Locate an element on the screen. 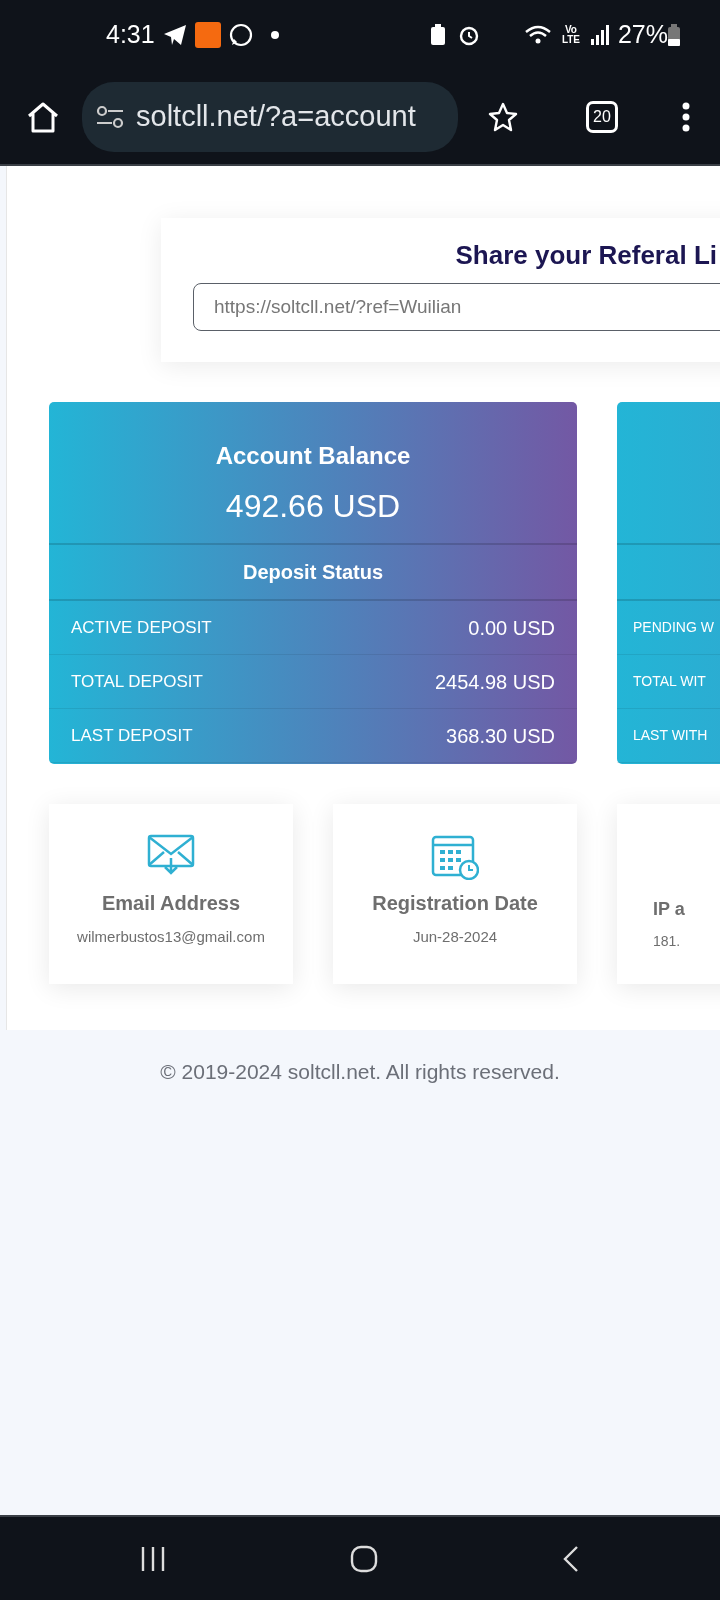 Image resolution: width=720 pixels, height=1600 pixels. card-value: wilmerbustos13@gmail.com is located at coordinates (171, 937).